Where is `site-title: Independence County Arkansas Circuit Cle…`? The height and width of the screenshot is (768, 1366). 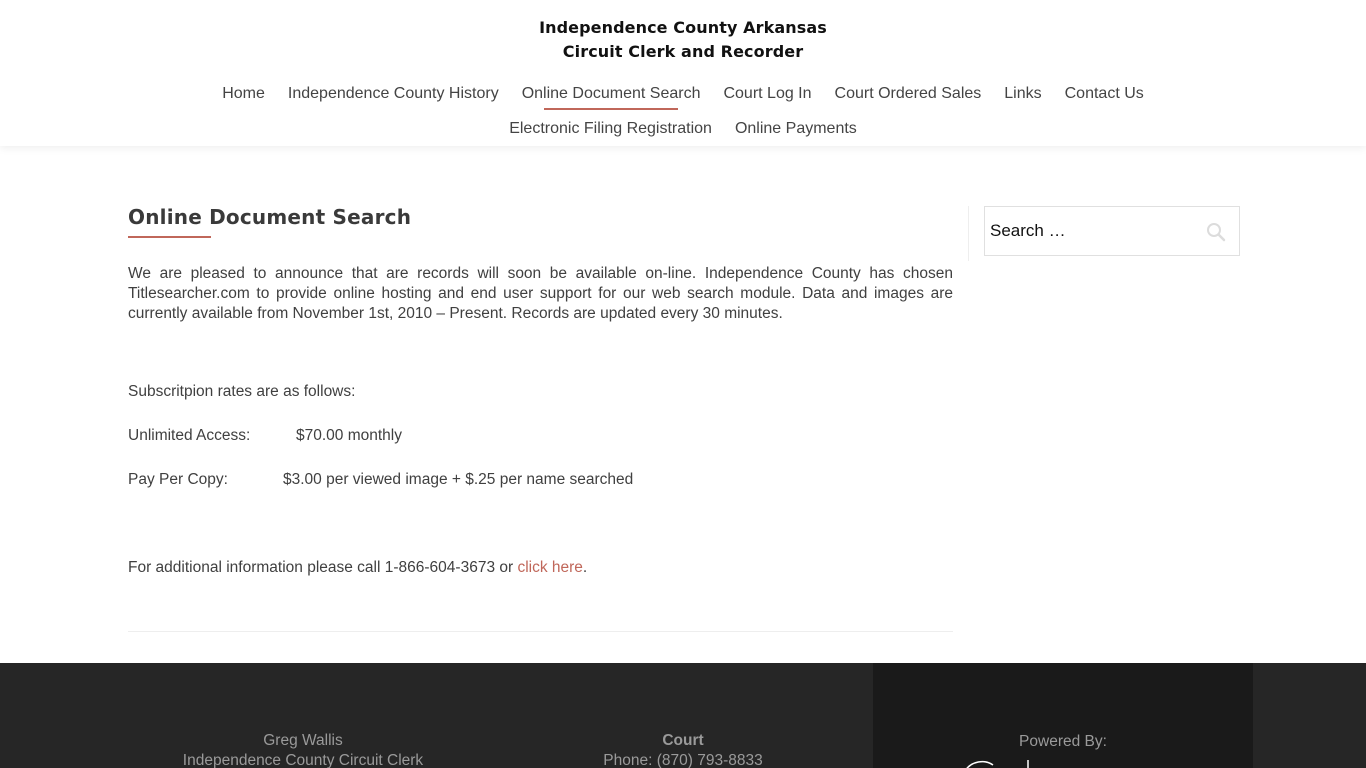
site-title: Independence County Arkansas Circuit Cle… is located at coordinates (683, 40).